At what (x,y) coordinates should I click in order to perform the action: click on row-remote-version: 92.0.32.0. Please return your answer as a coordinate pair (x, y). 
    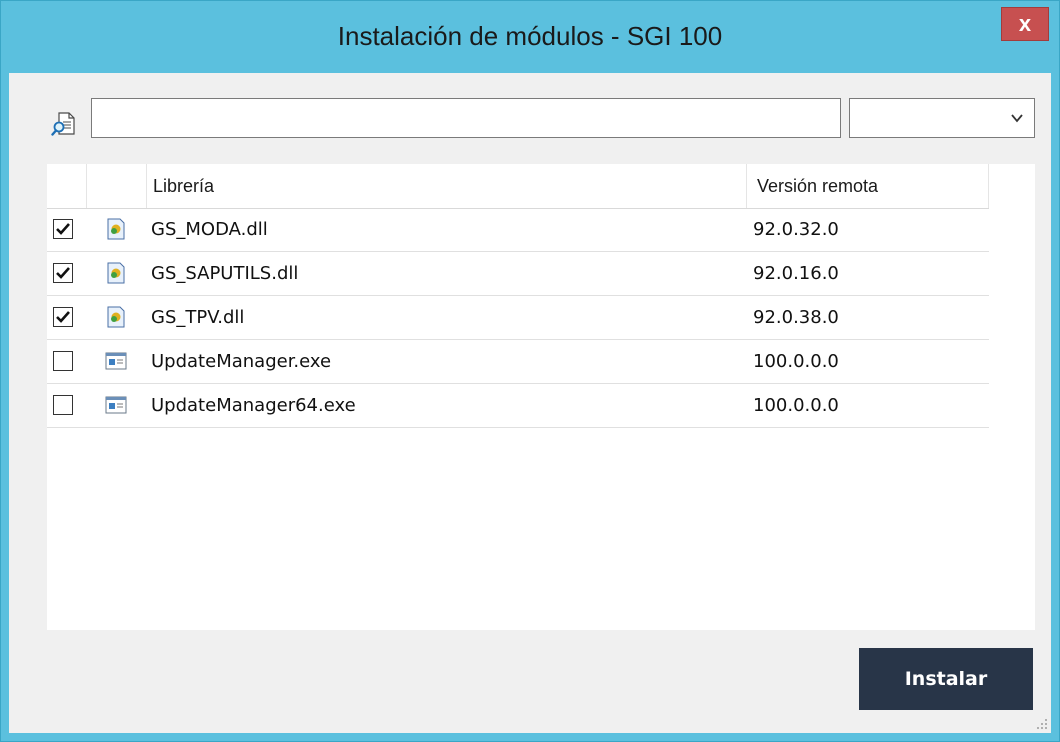
    Looking at the image, I should click on (796, 229).